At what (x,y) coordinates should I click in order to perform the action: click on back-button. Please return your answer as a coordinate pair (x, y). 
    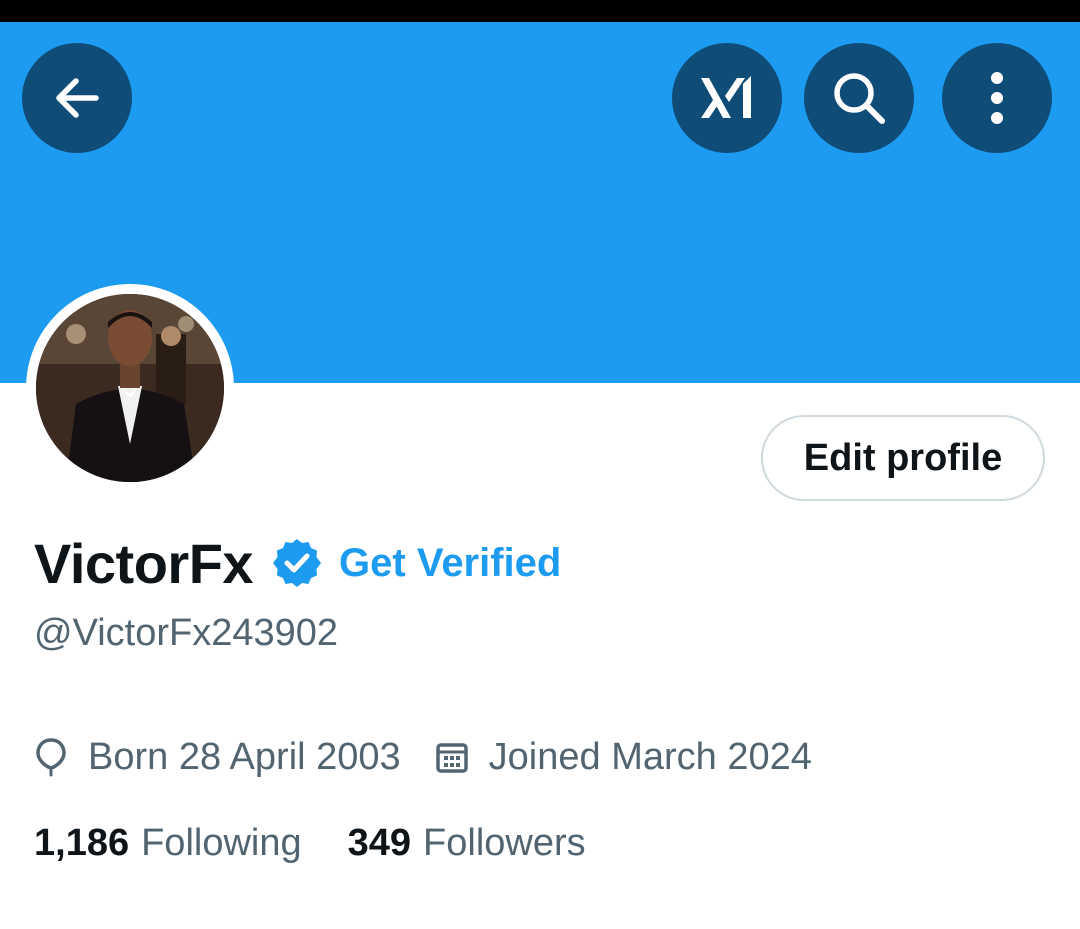
    Looking at the image, I should click on (77, 98).